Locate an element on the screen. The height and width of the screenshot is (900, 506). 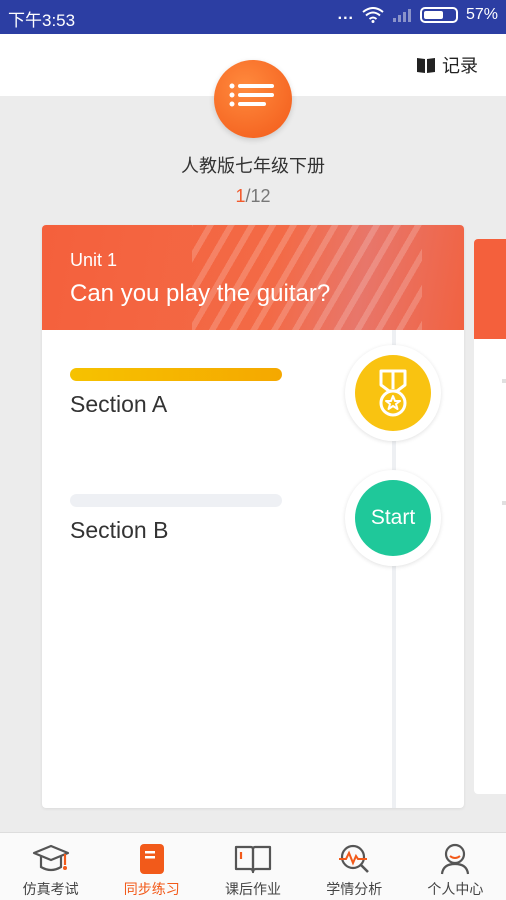
record-label: 记录 is located at coordinates (460, 66).